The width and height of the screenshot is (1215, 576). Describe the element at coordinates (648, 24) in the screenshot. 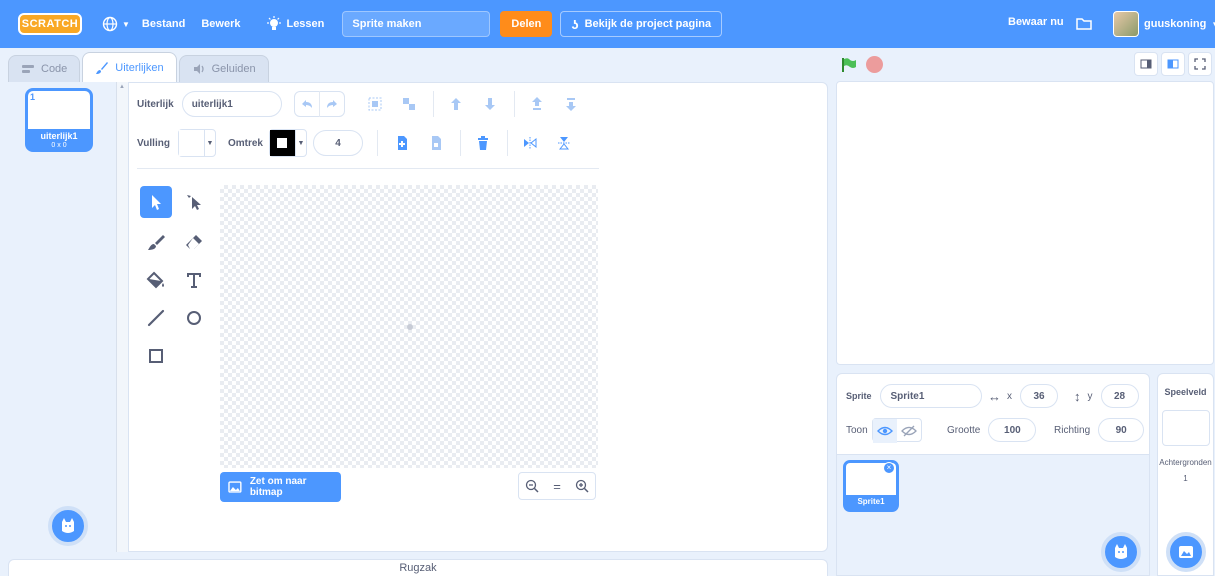

I see `project-page-label: Bekijk de project pagina` at that location.